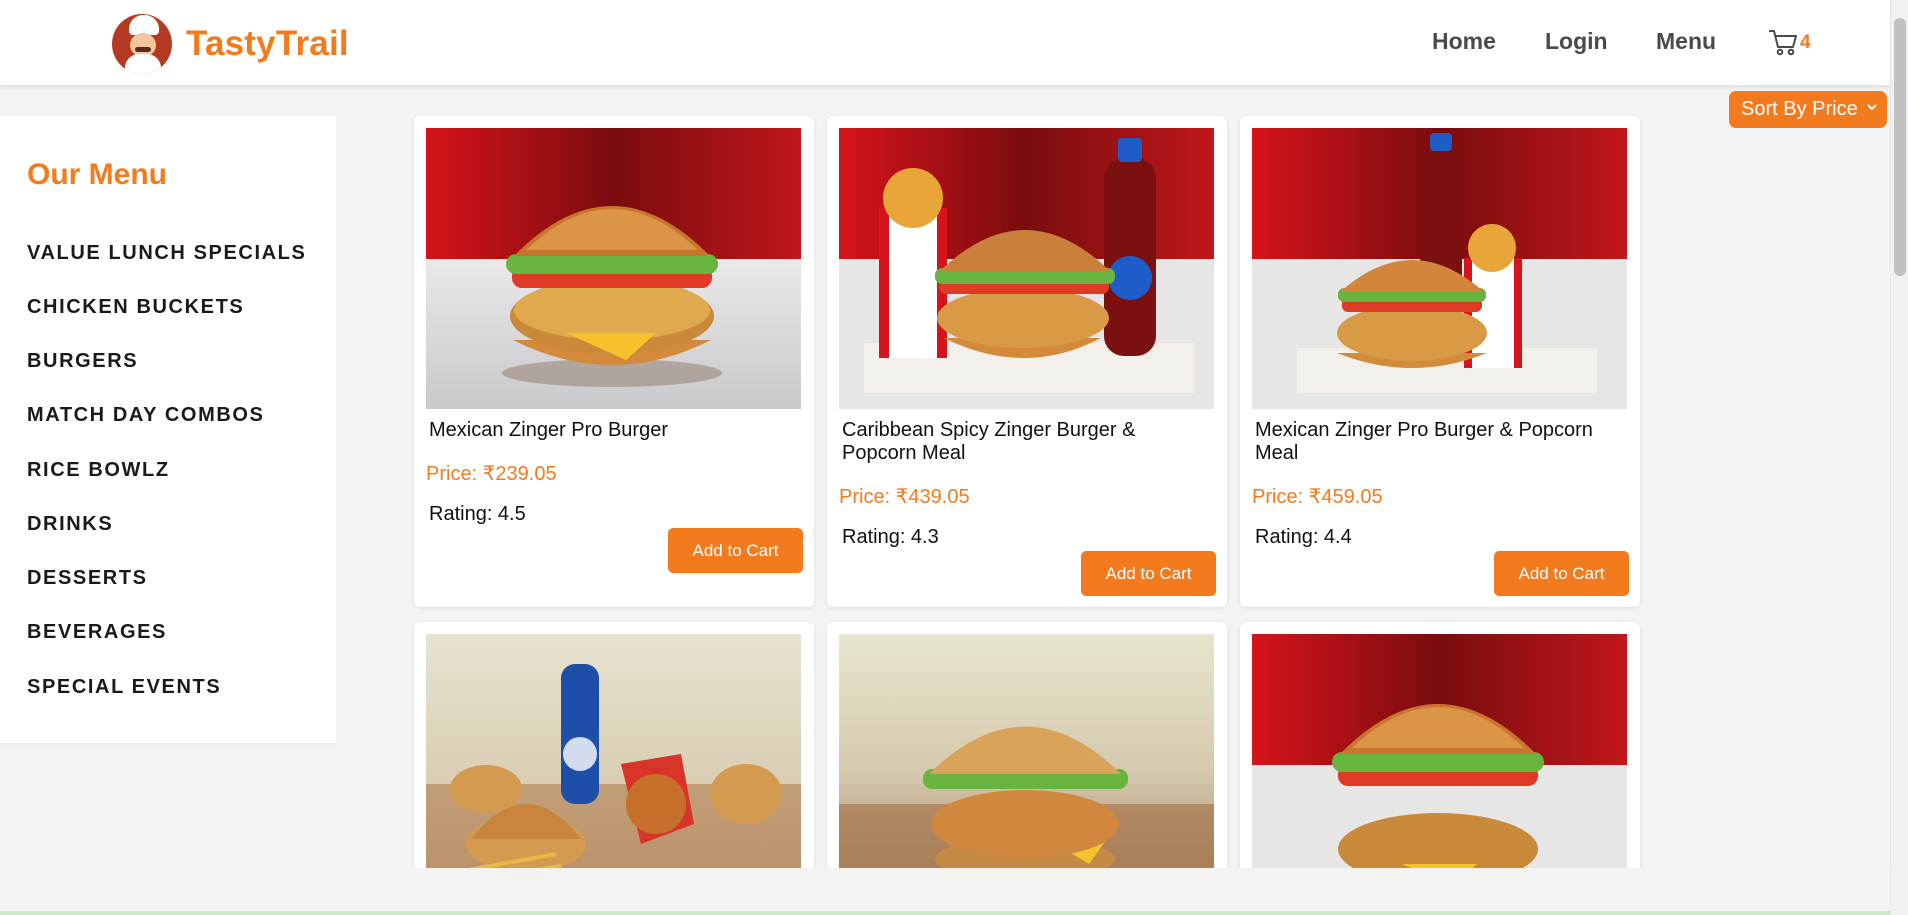  I want to click on product-price: Price: ₹459.05, so click(1317, 497).